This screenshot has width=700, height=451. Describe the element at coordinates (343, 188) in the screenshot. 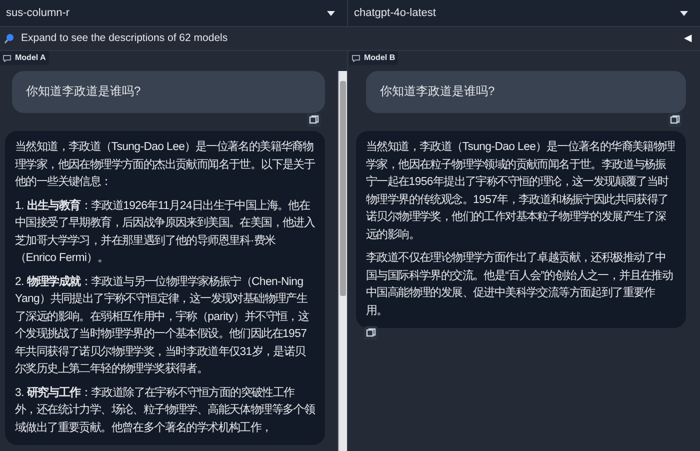

I see `scrollbar-thumb` at that location.